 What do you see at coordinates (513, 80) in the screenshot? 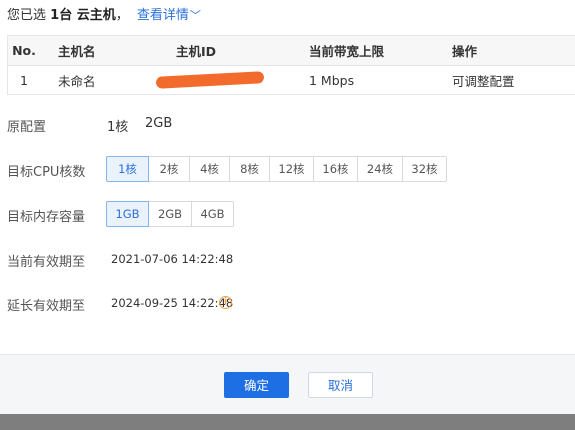
I see `cell-action: 可调整配置` at bounding box center [513, 80].